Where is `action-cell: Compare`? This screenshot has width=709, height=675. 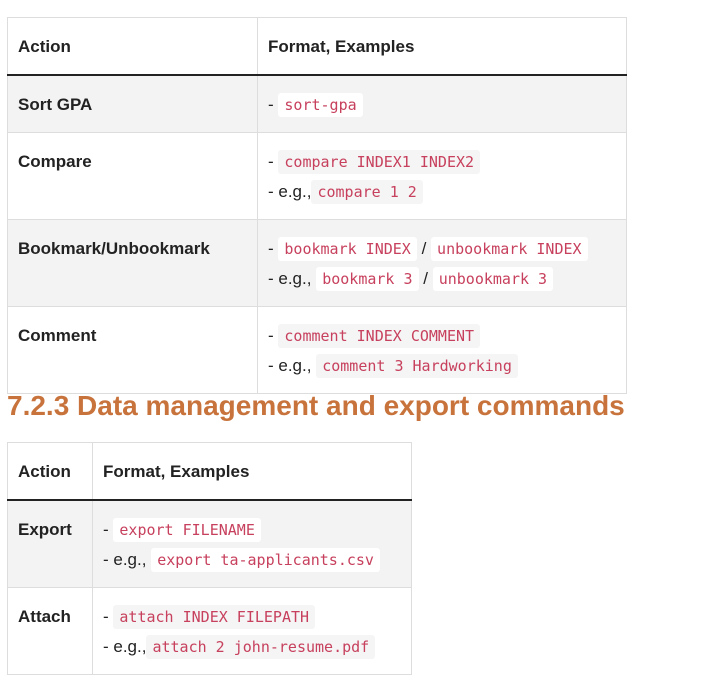 action-cell: Compare is located at coordinates (132, 176).